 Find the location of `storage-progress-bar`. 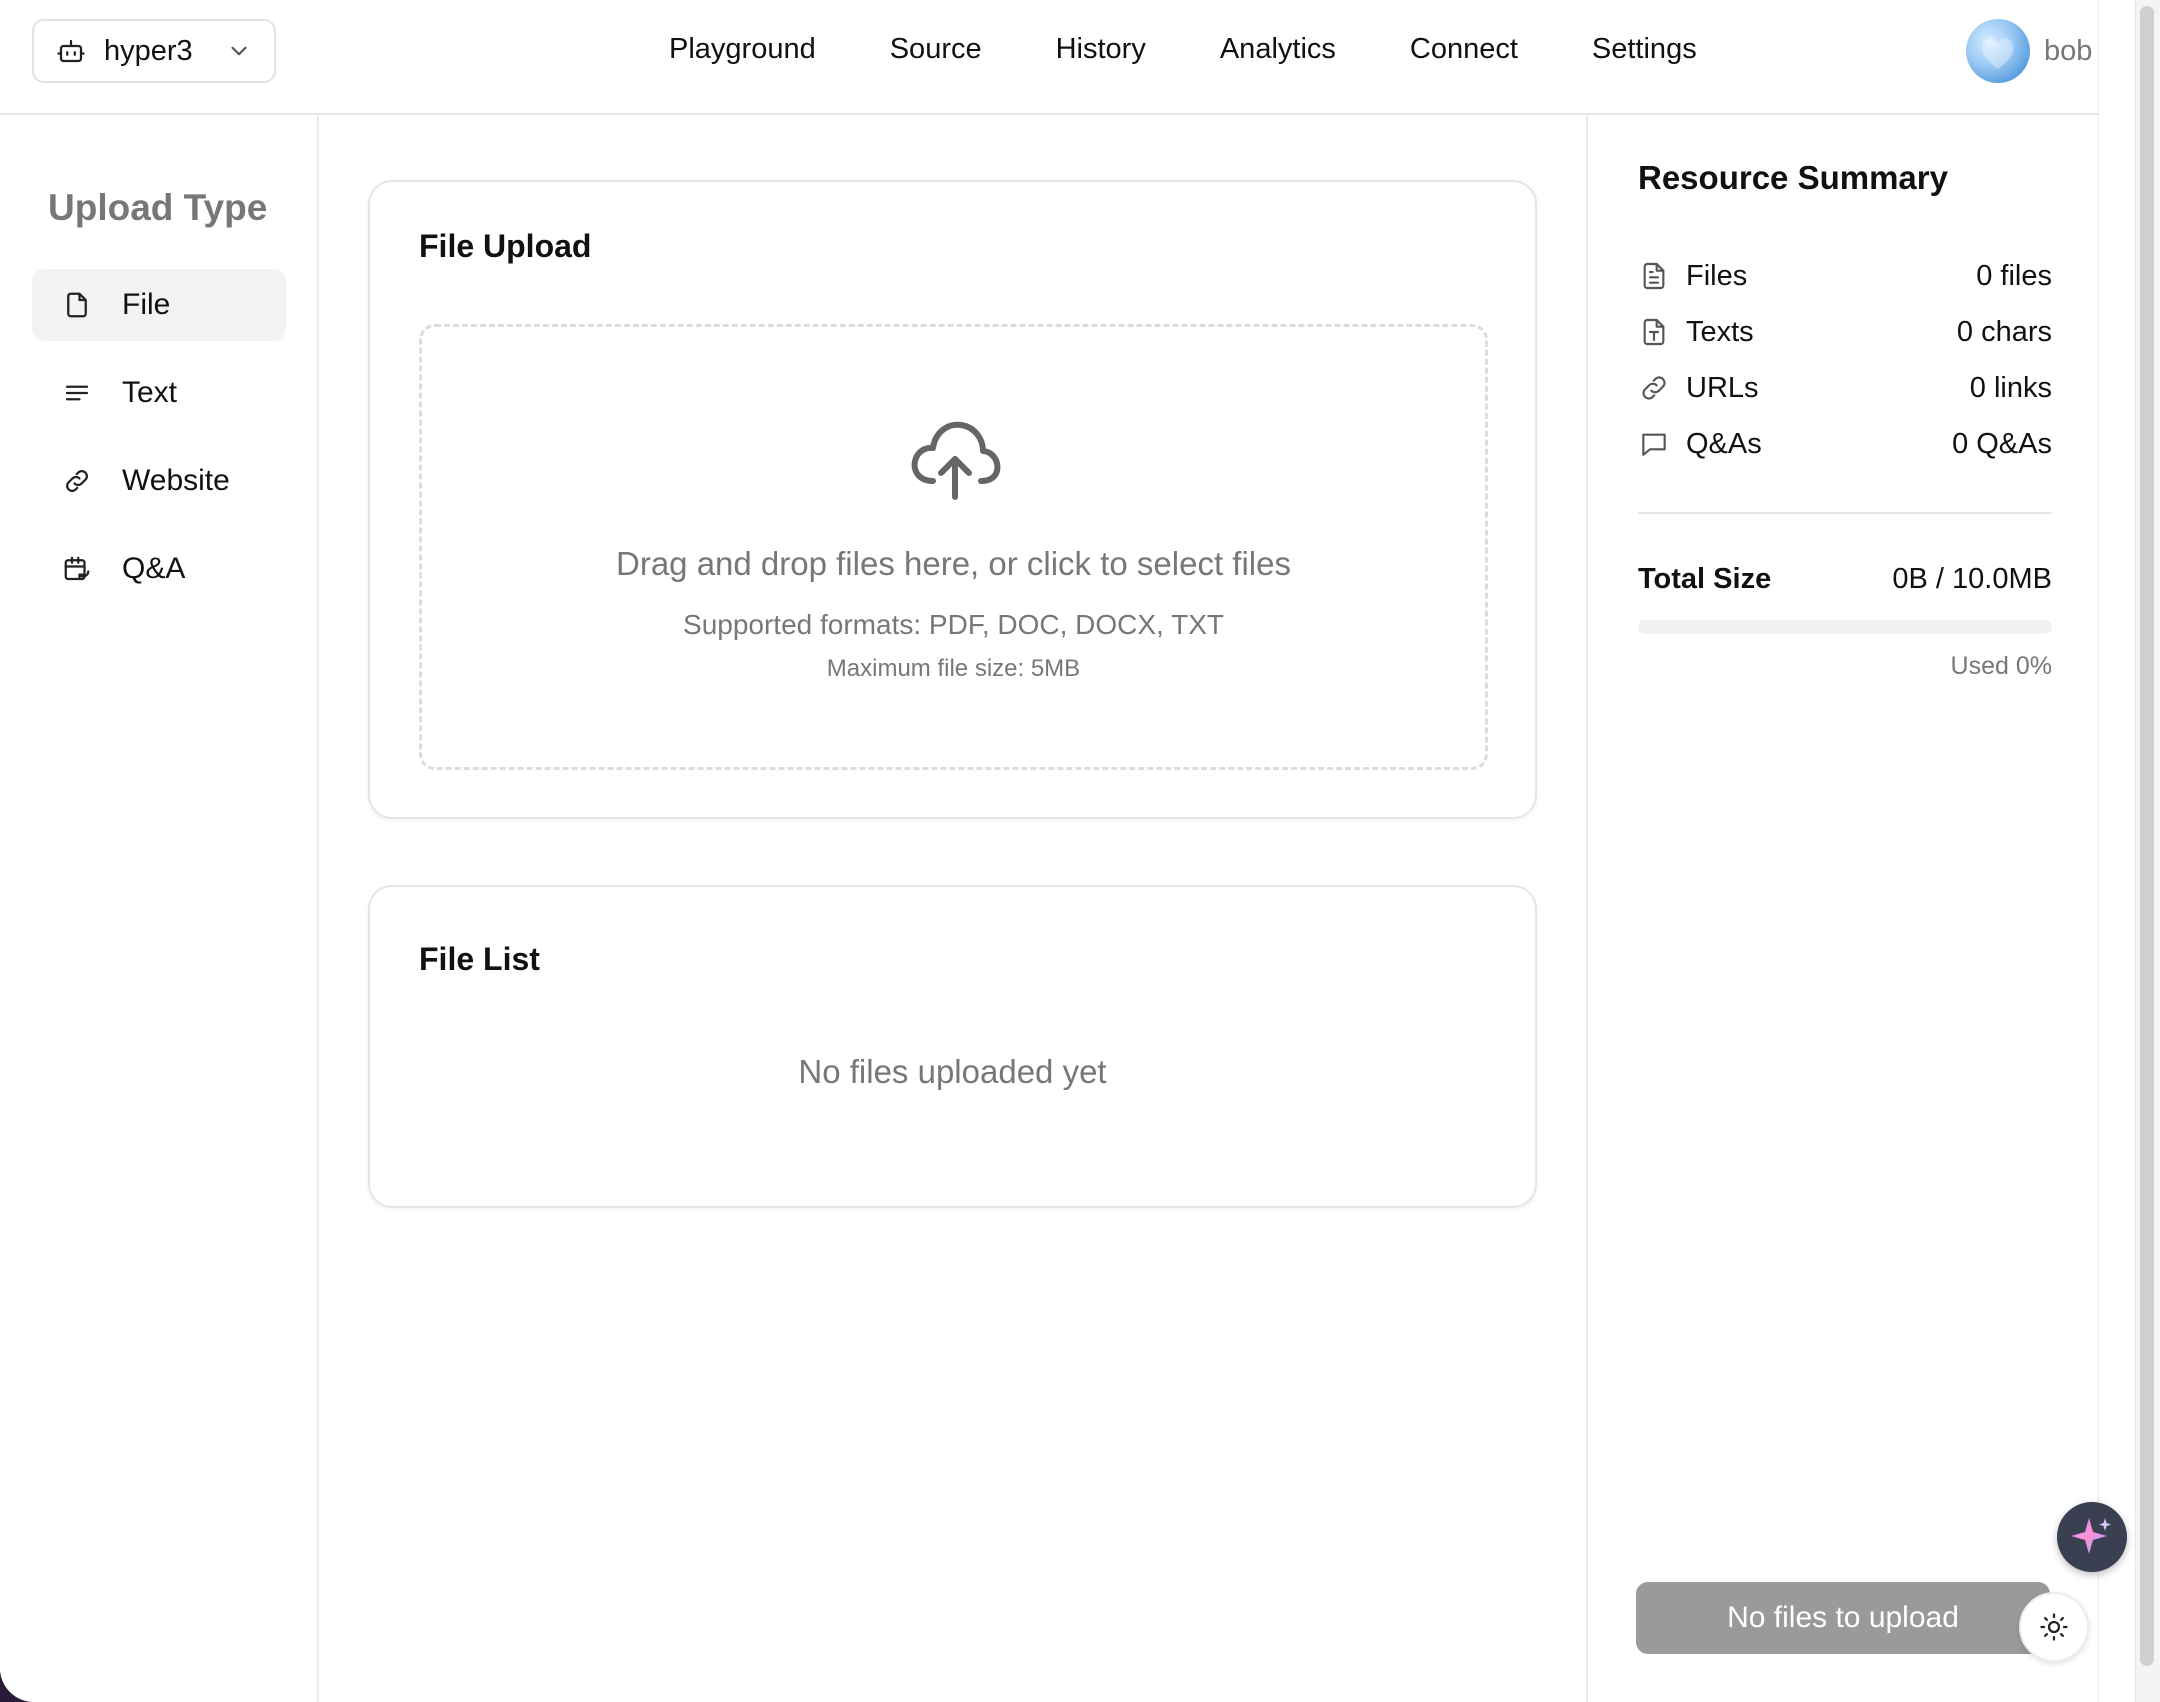

storage-progress-bar is located at coordinates (1845, 627).